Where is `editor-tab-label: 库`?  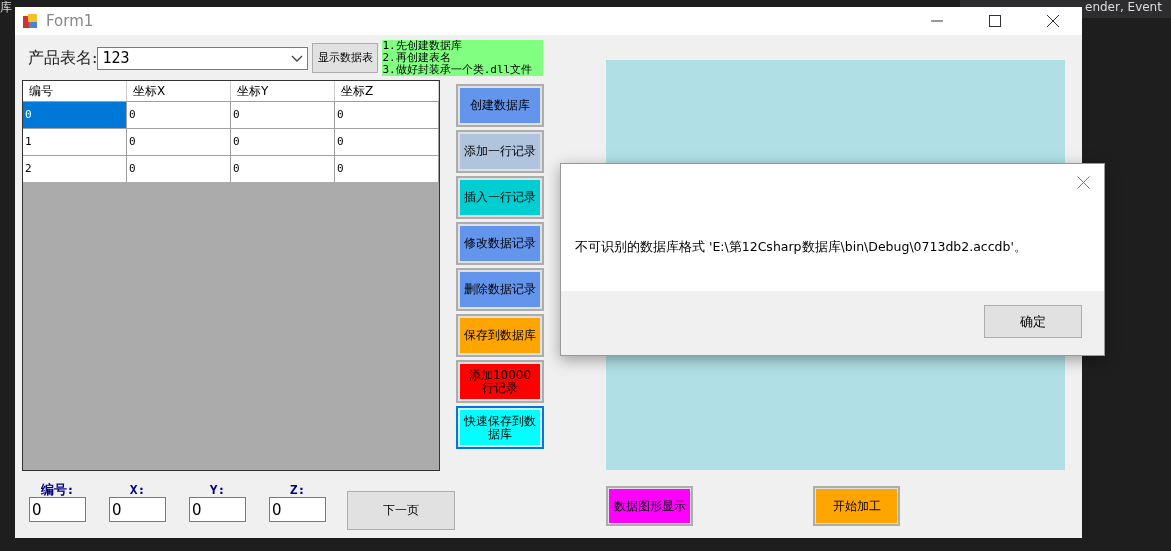 editor-tab-label: 库 is located at coordinates (6, 7).